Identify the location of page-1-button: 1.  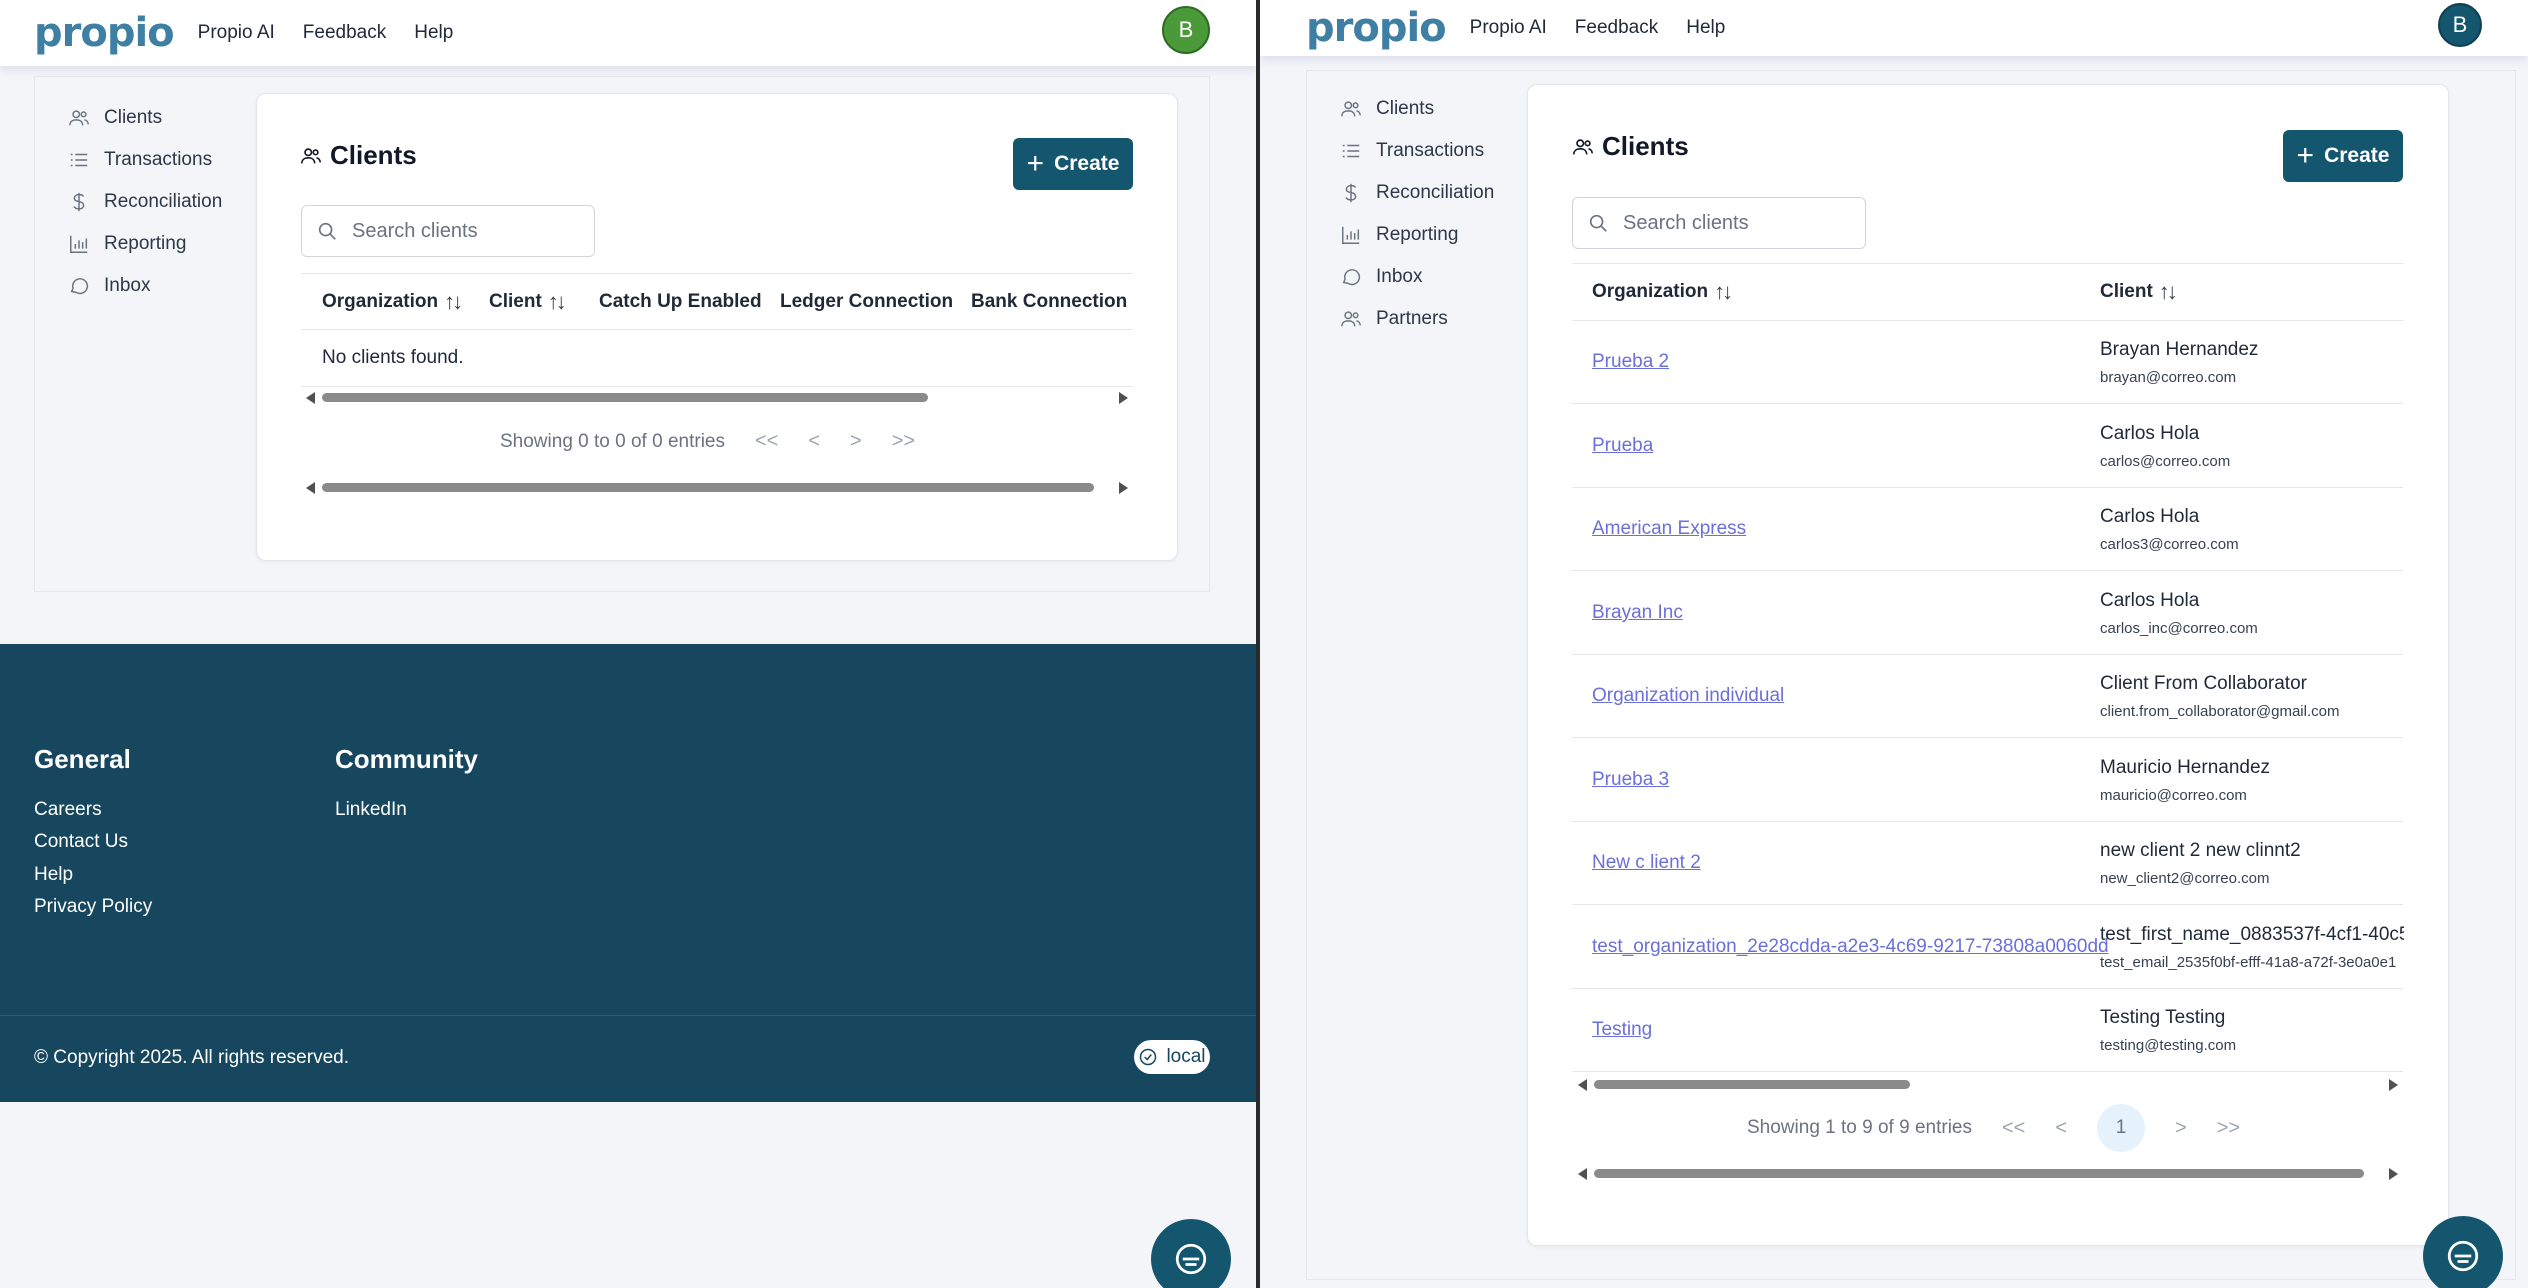
(2121, 1128).